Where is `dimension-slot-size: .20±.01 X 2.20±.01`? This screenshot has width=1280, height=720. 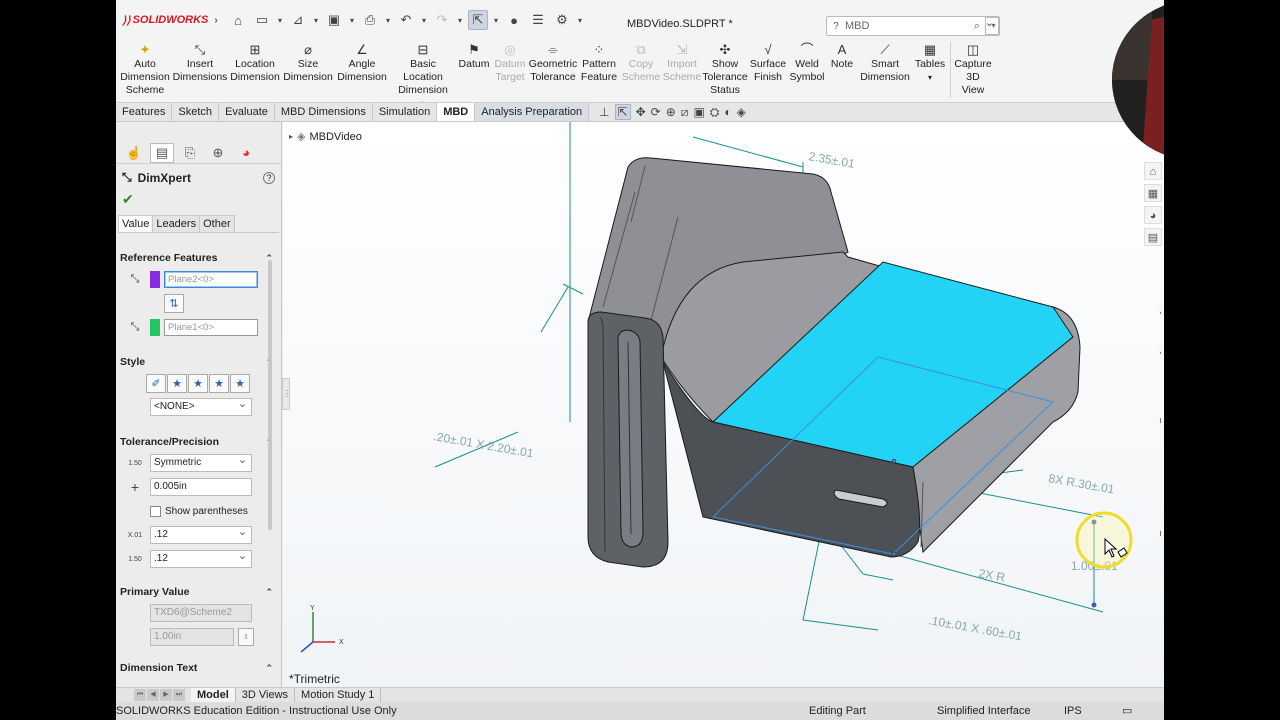 dimension-slot-size: .20±.01 X 2.20±.01 is located at coordinates (483, 444).